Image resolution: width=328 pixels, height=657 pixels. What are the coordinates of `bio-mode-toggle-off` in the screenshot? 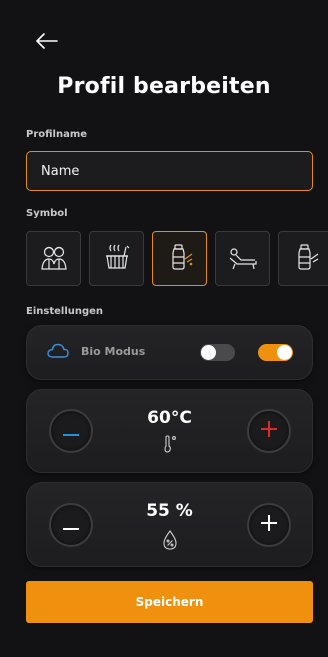 It's located at (217, 352).